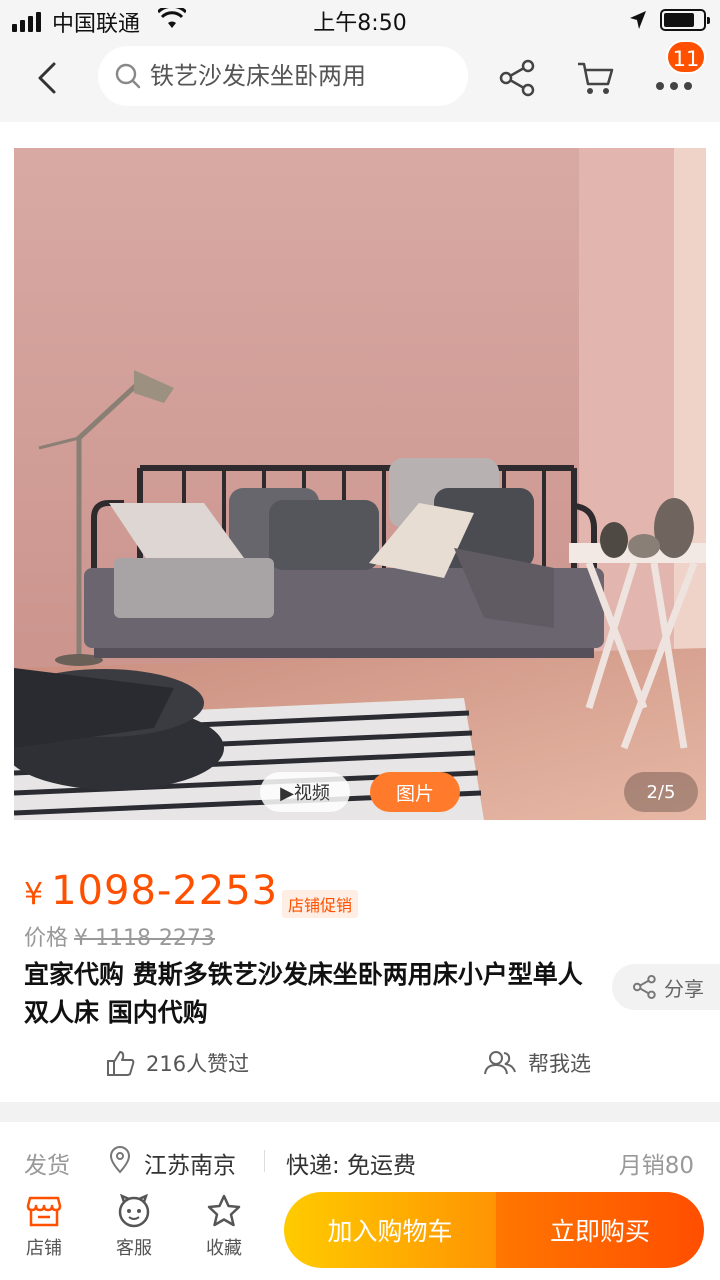  Describe the element at coordinates (165, 891) in the screenshot. I see `price-range: 1098-2253` at that location.